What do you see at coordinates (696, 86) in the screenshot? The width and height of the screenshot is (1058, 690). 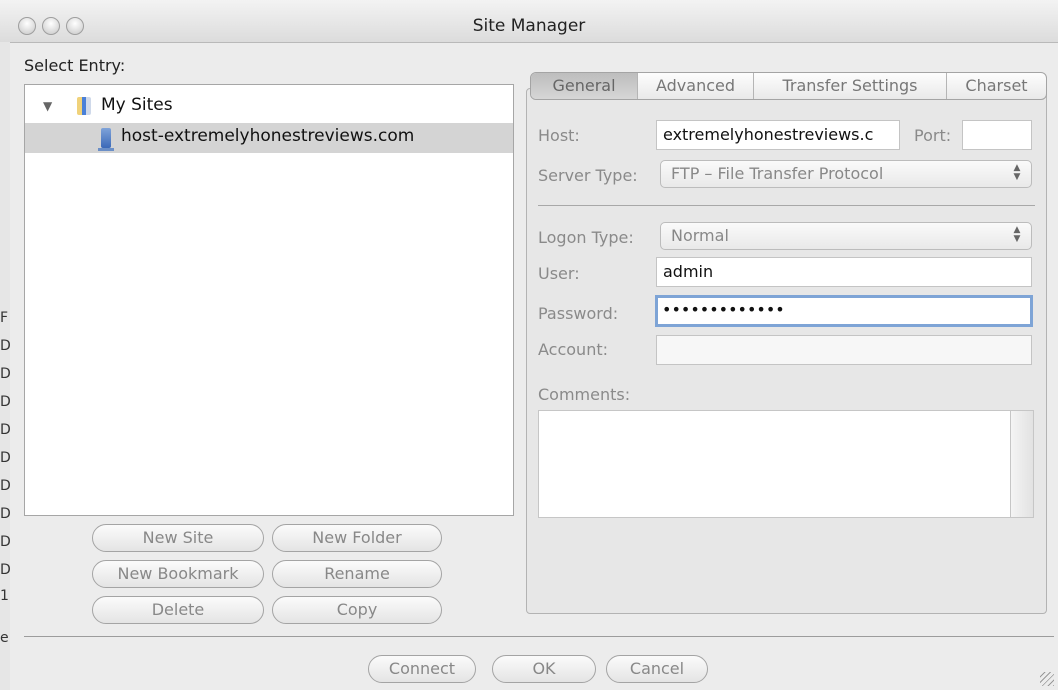 I see `tab-advanced: Advanced` at bounding box center [696, 86].